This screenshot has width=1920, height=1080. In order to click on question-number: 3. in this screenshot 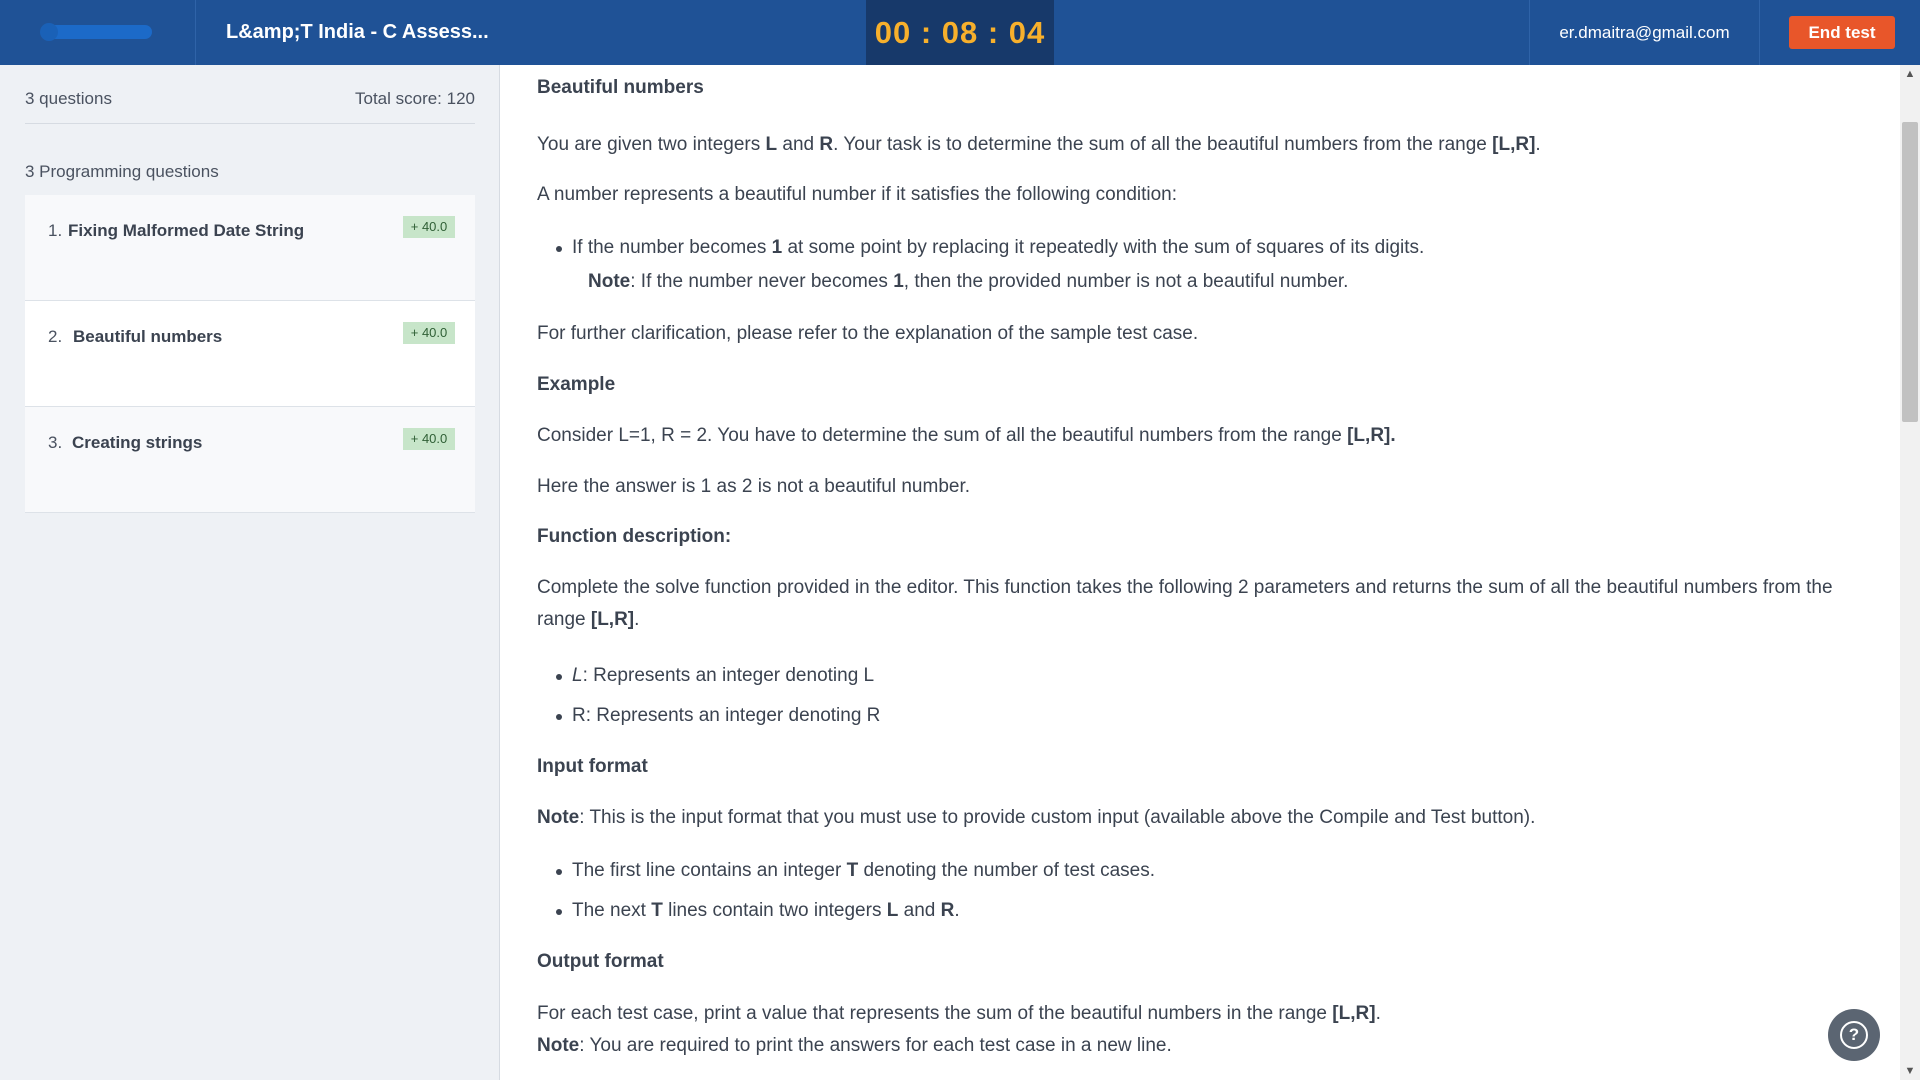, I will do `click(55, 442)`.